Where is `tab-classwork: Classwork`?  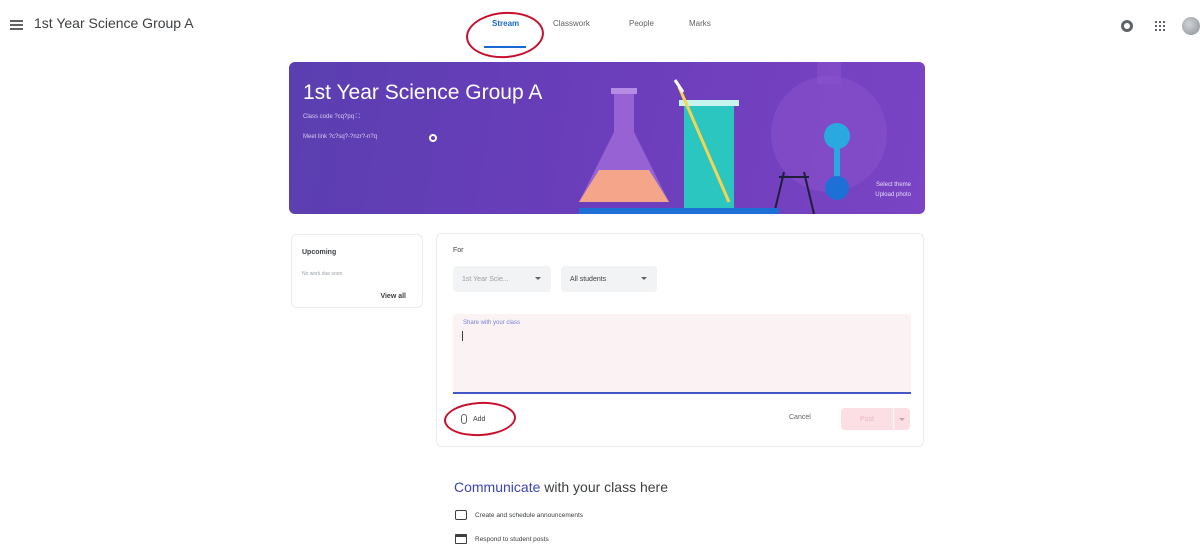
tab-classwork: Classwork is located at coordinates (571, 23).